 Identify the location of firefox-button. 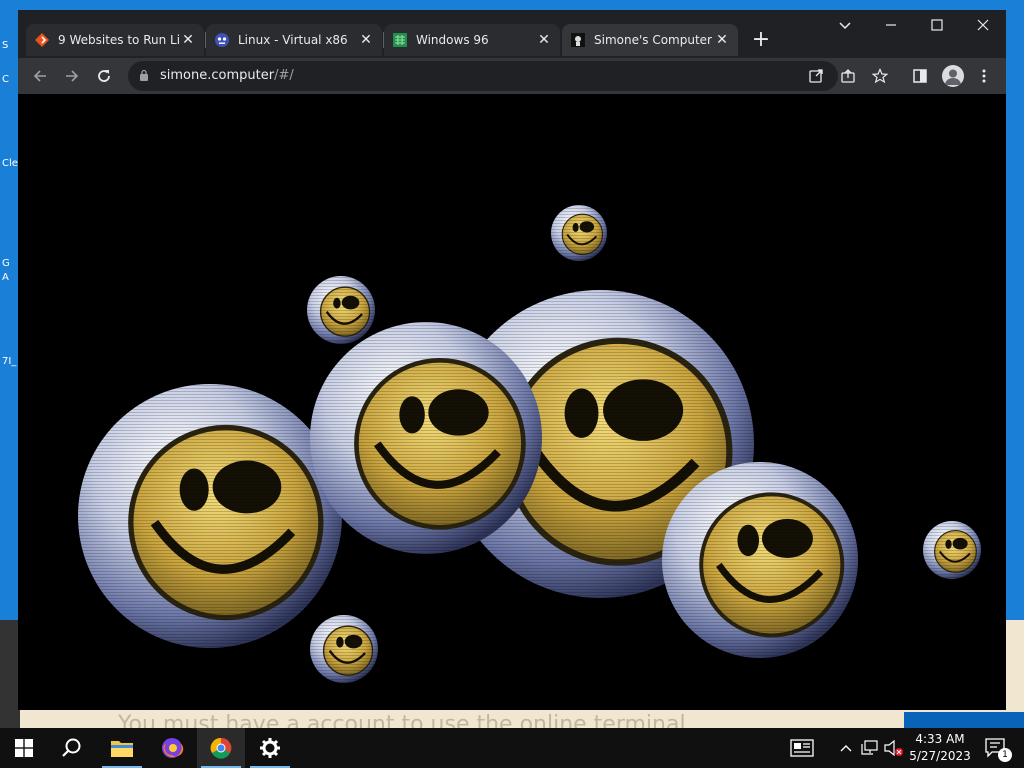
(172, 748).